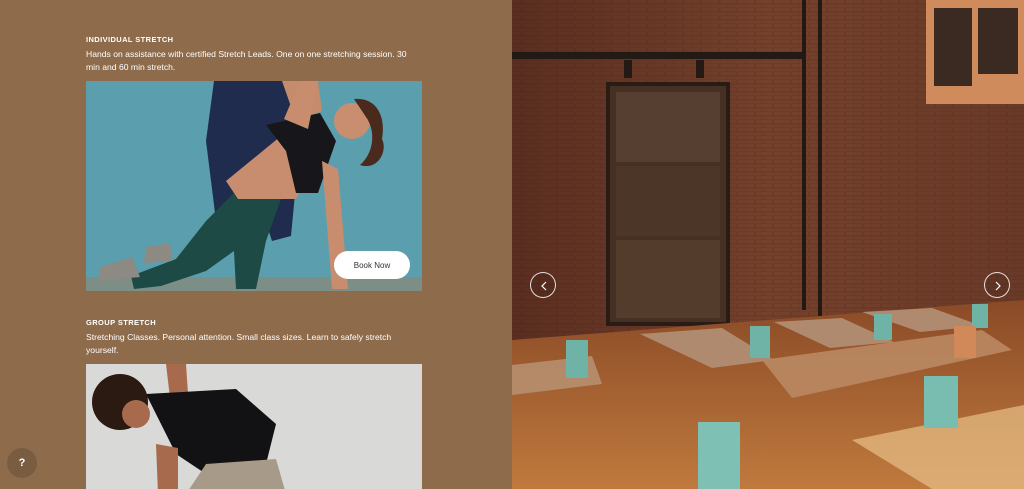 The height and width of the screenshot is (489, 1024). I want to click on carousel-prev-button, so click(543, 285).